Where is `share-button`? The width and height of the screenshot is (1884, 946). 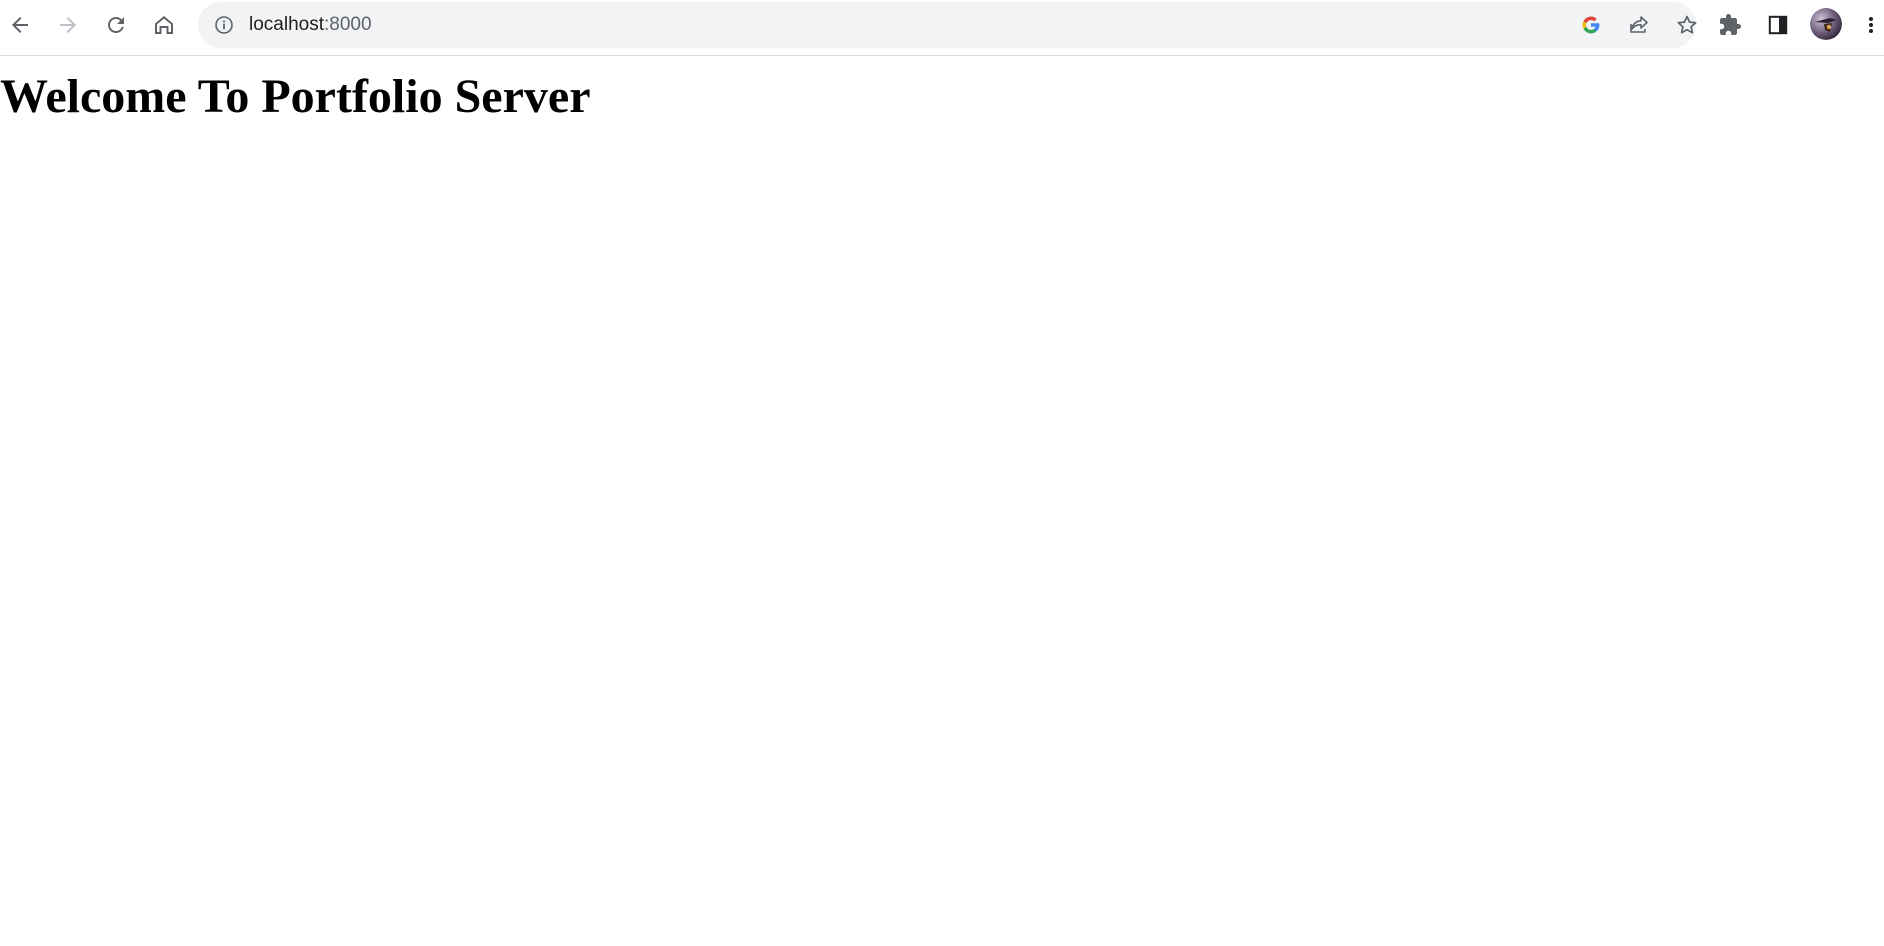 share-button is located at coordinates (1639, 25).